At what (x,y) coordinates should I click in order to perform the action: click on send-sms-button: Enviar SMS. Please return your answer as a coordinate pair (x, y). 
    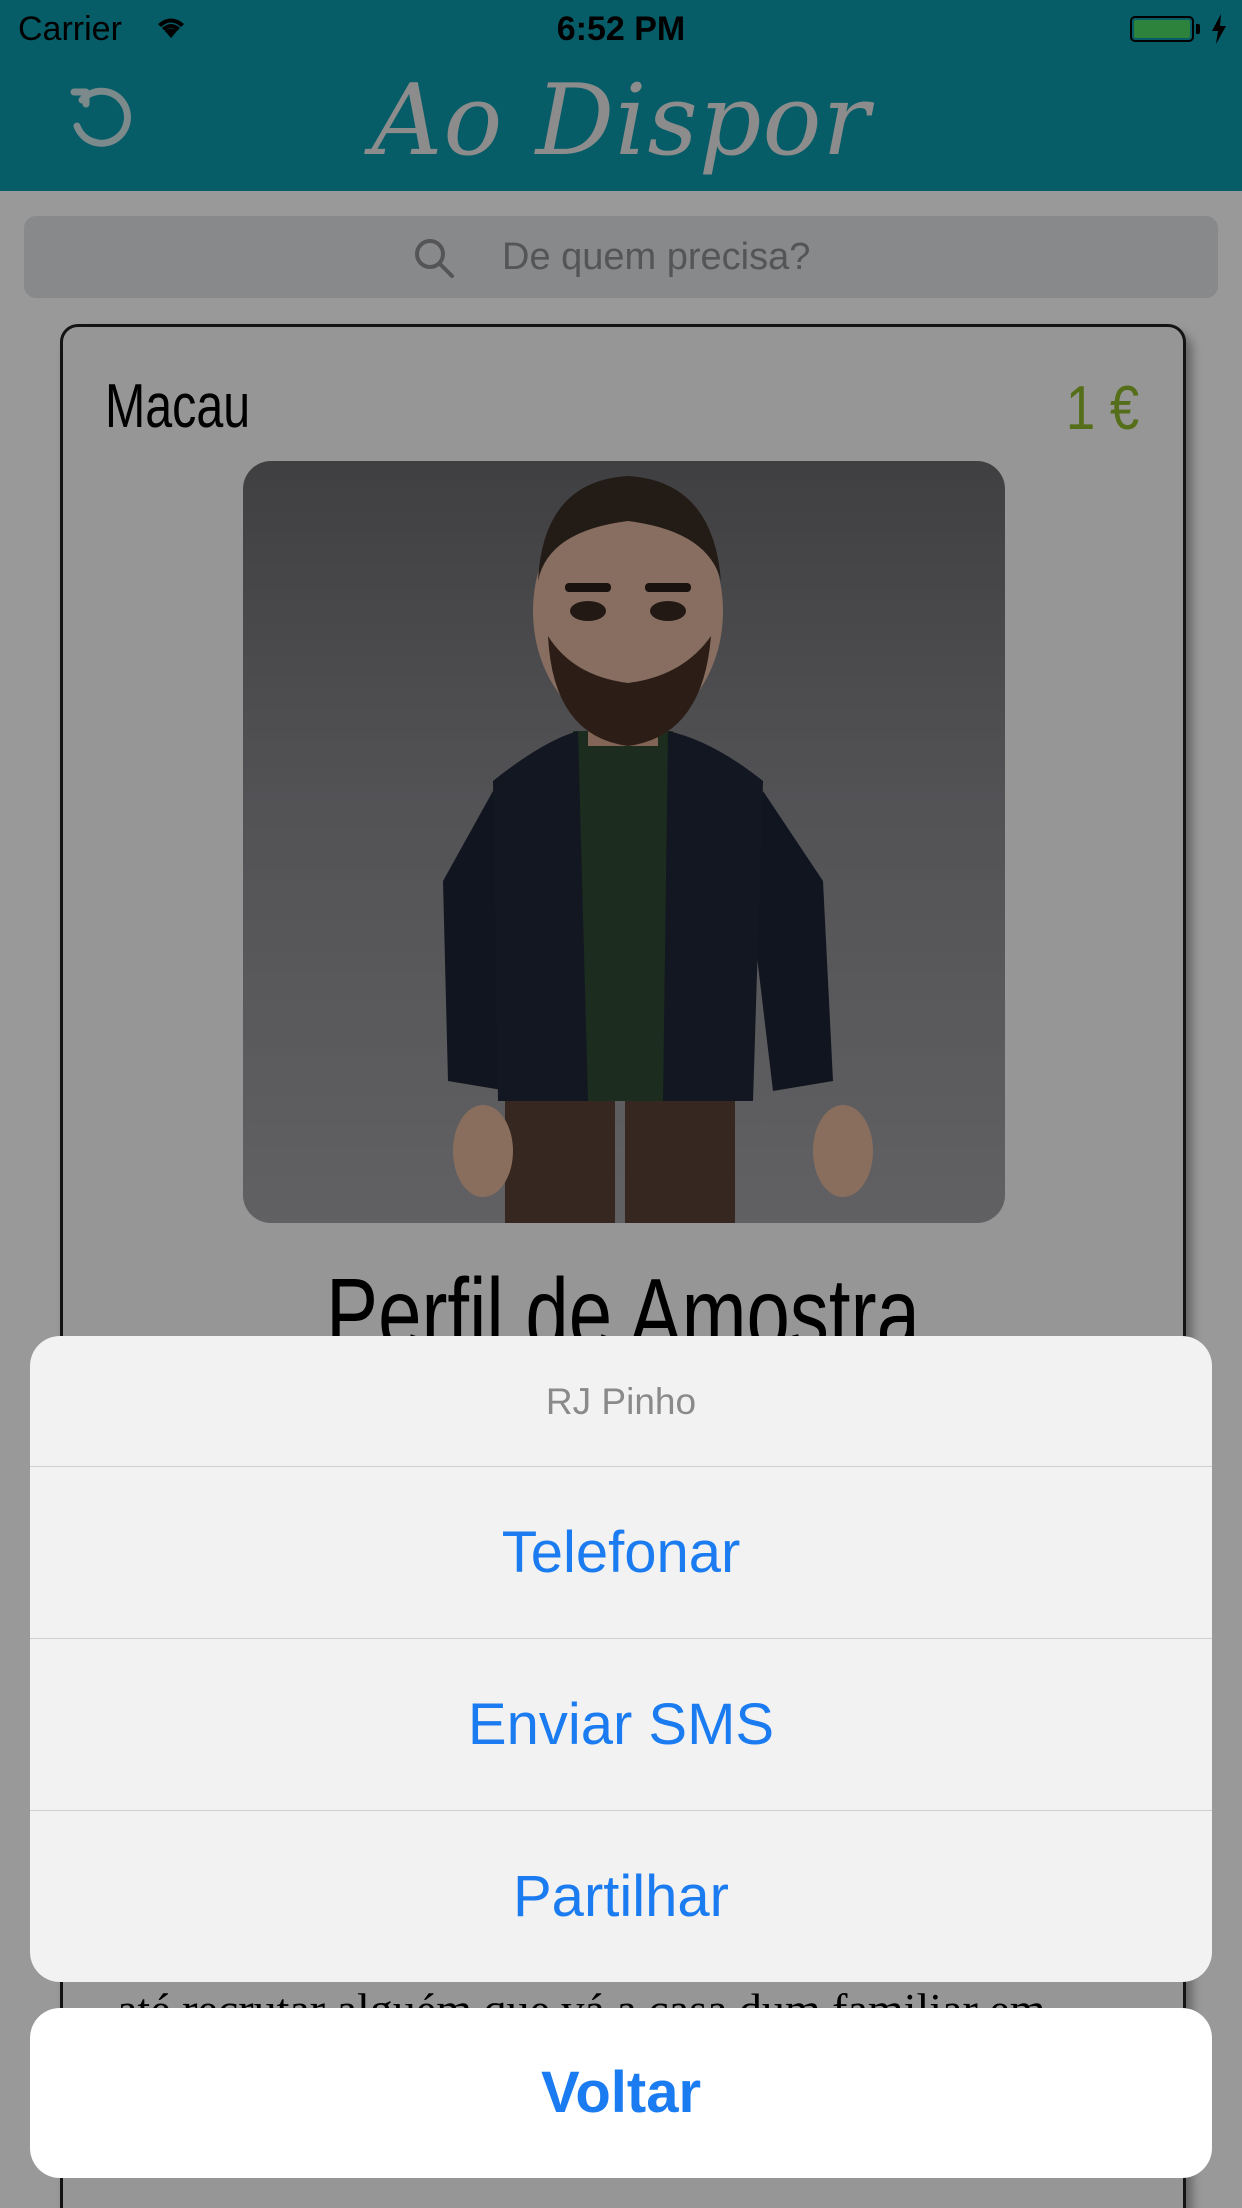
    Looking at the image, I should click on (621, 1725).